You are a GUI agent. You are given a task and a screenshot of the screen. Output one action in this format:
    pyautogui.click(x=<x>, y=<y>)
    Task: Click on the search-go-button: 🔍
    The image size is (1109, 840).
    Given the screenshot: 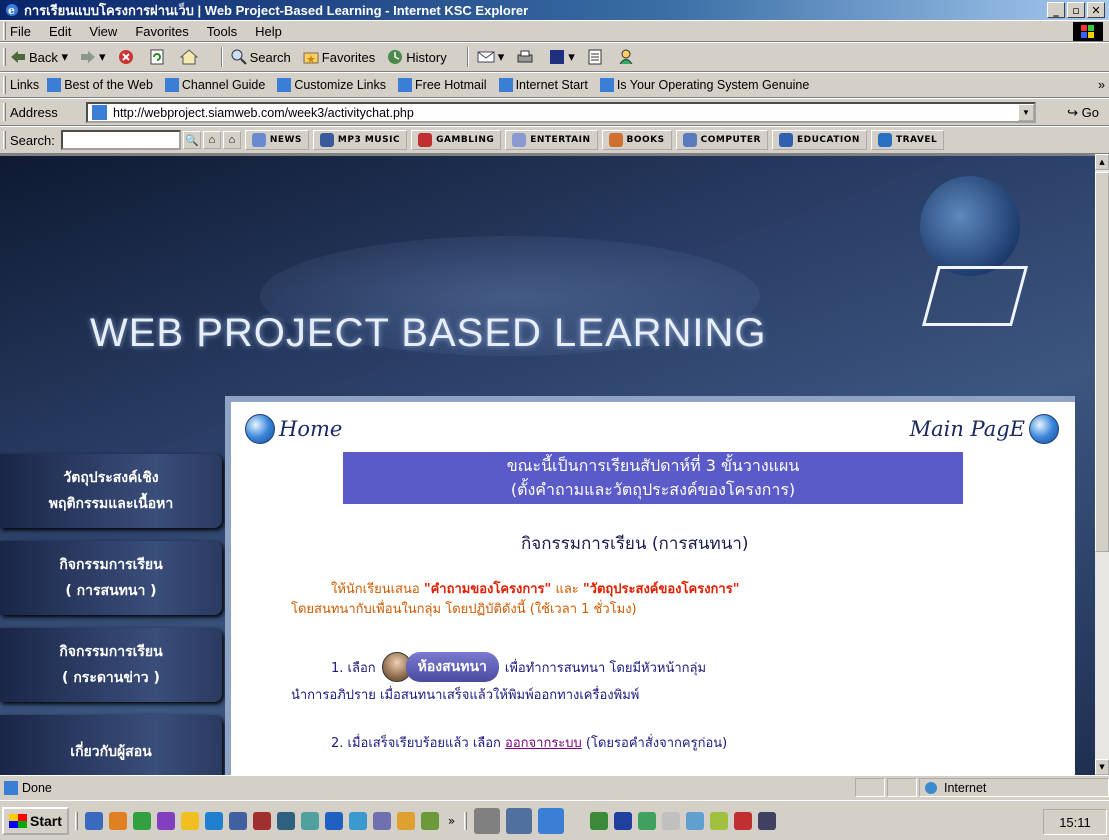 What is the action you would take?
    pyautogui.click(x=191, y=140)
    